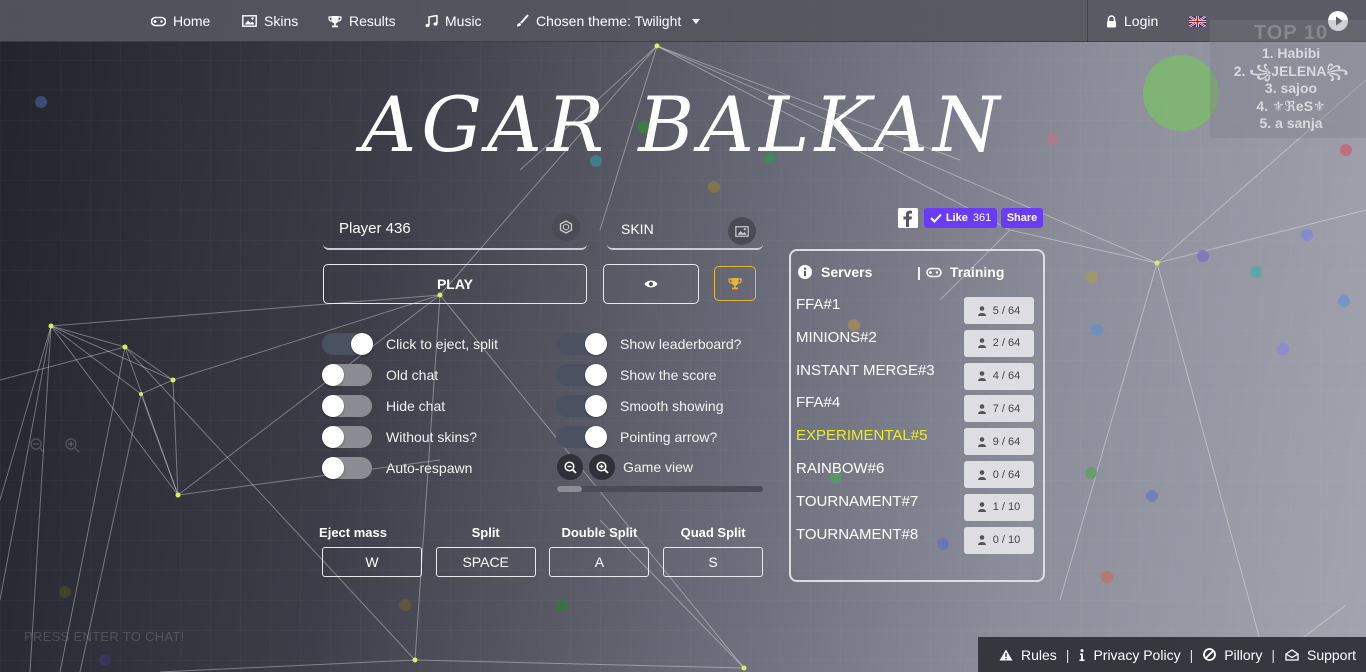 This screenshot has height=672, width=1366. I want to click on leaderboard-title: TOP 10, so click(1291, 33).